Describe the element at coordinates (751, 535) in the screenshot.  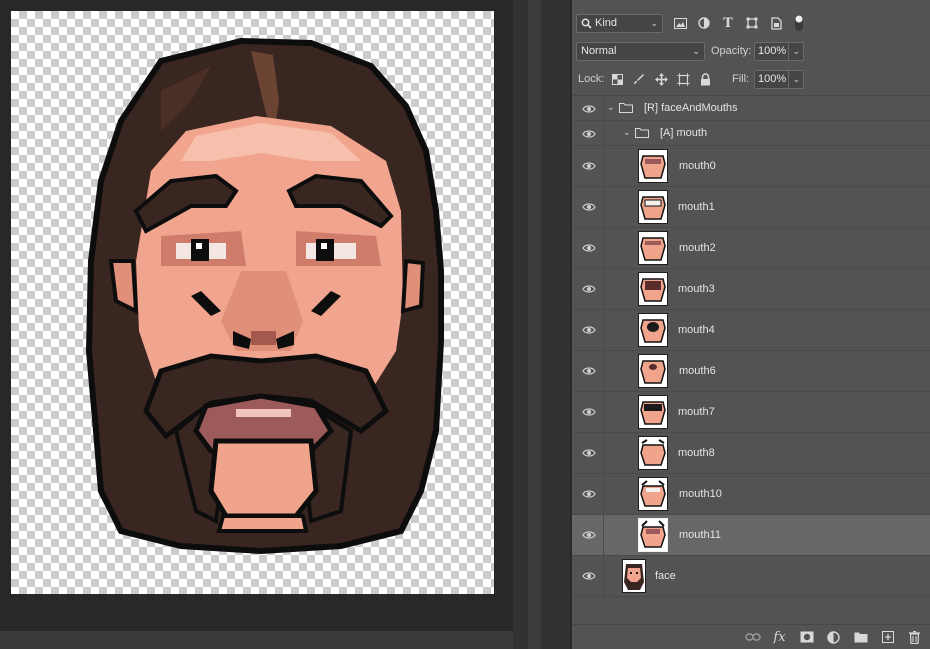
I see `layer-mouth11: mouth11` at that location.